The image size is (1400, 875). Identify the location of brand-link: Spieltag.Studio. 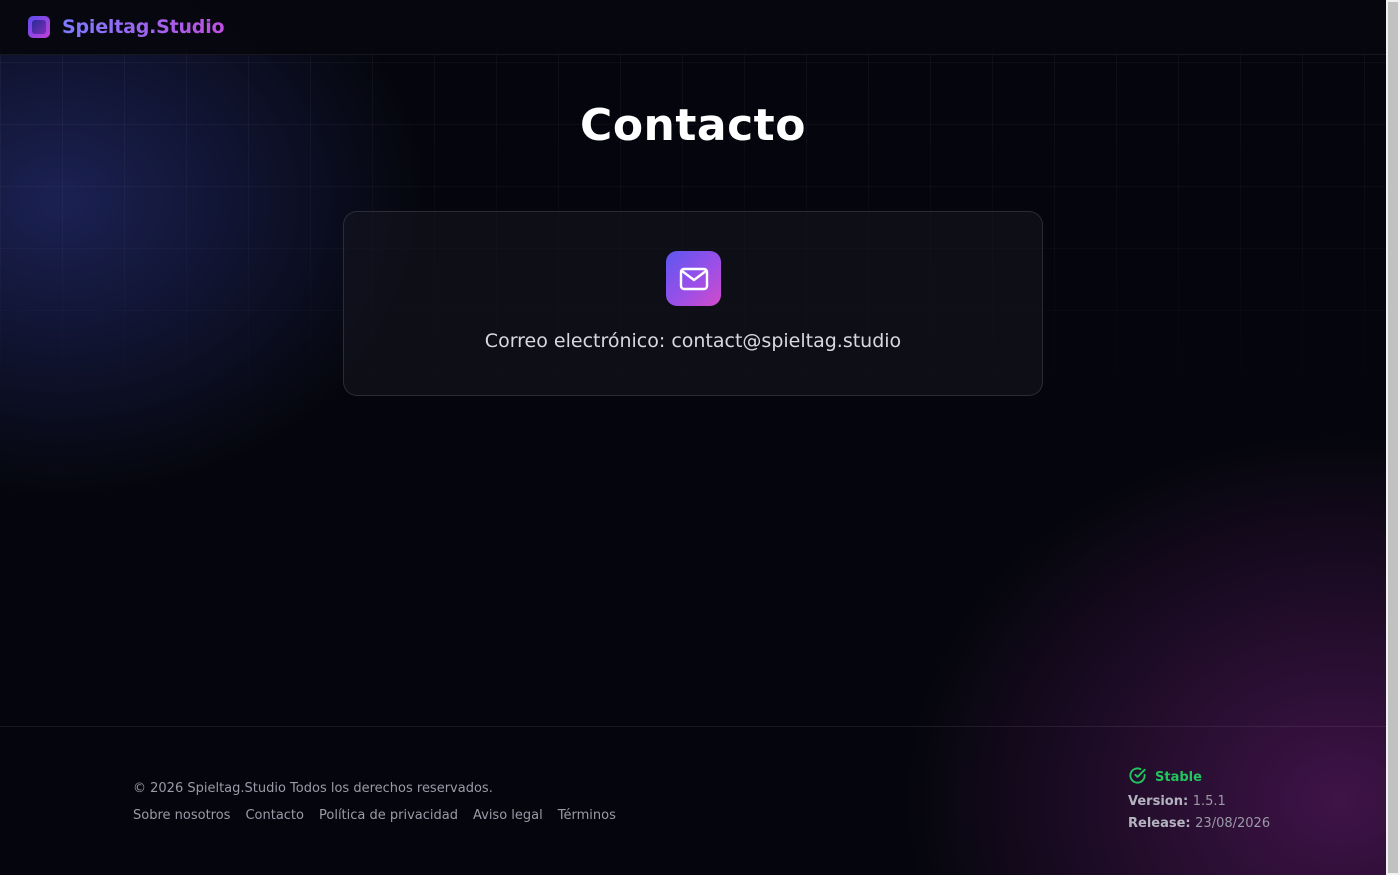
(143, 27).